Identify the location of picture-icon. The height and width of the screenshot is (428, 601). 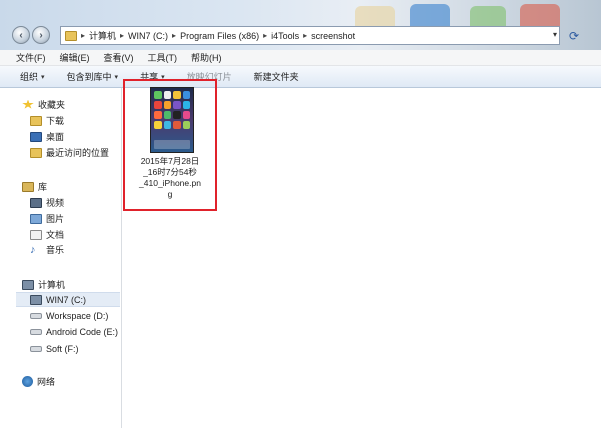
(36, 218).